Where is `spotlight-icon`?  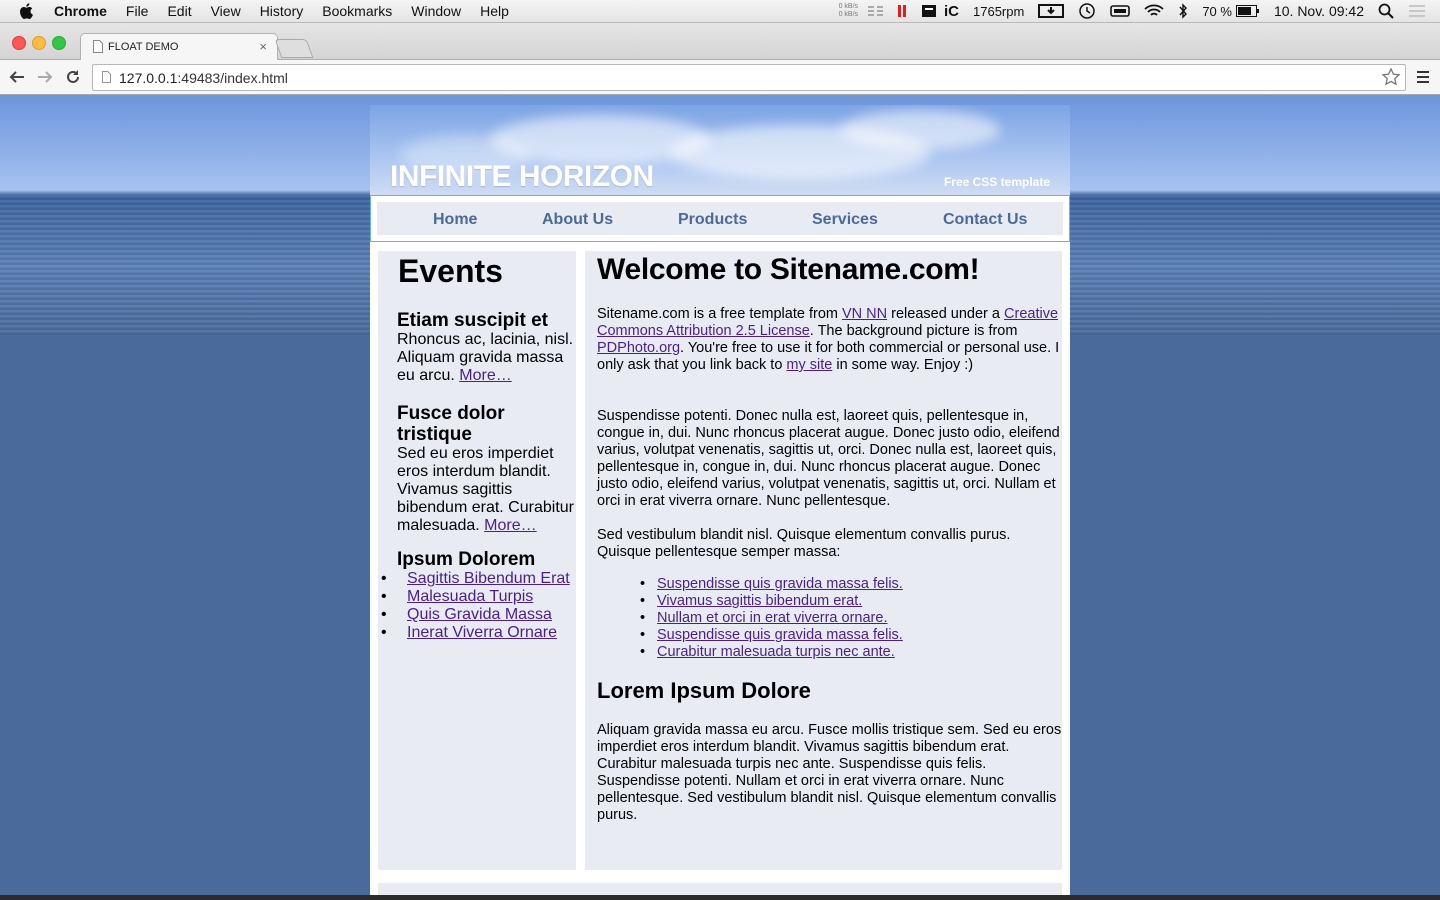 spotlight-icon is located at coordinates (1386, 11).